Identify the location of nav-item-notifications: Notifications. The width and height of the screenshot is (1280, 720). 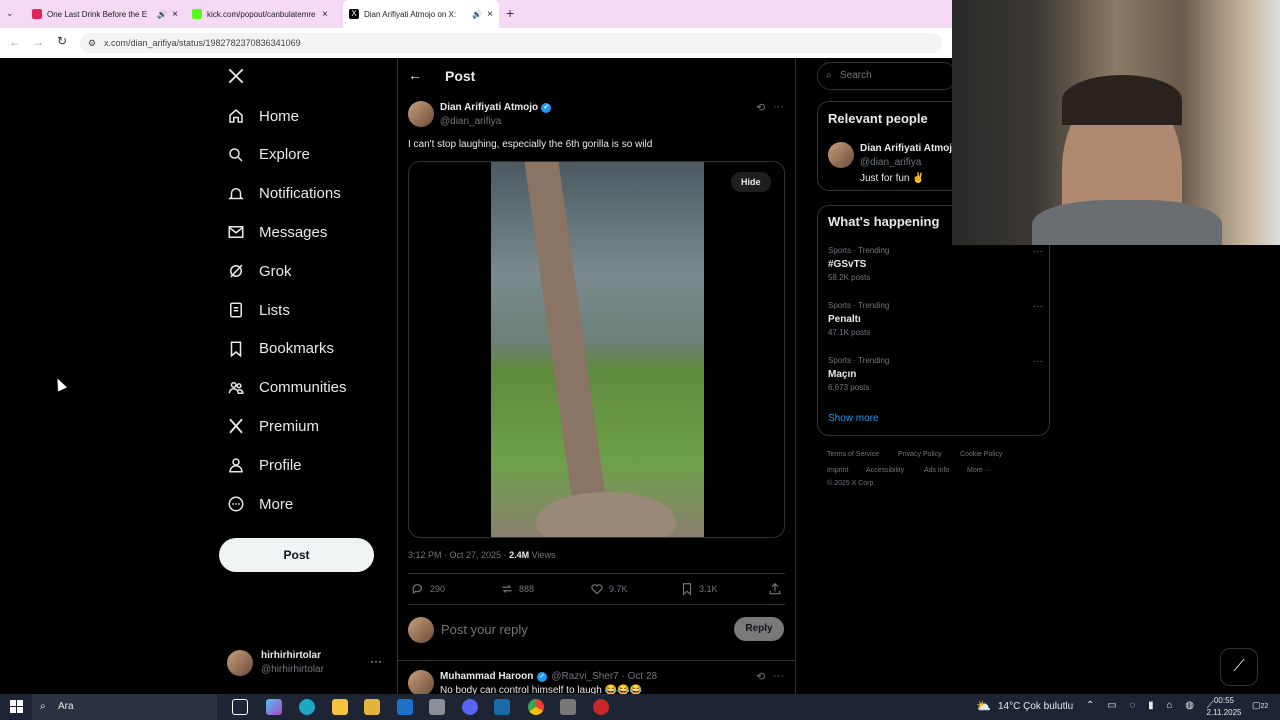
(284, 194).